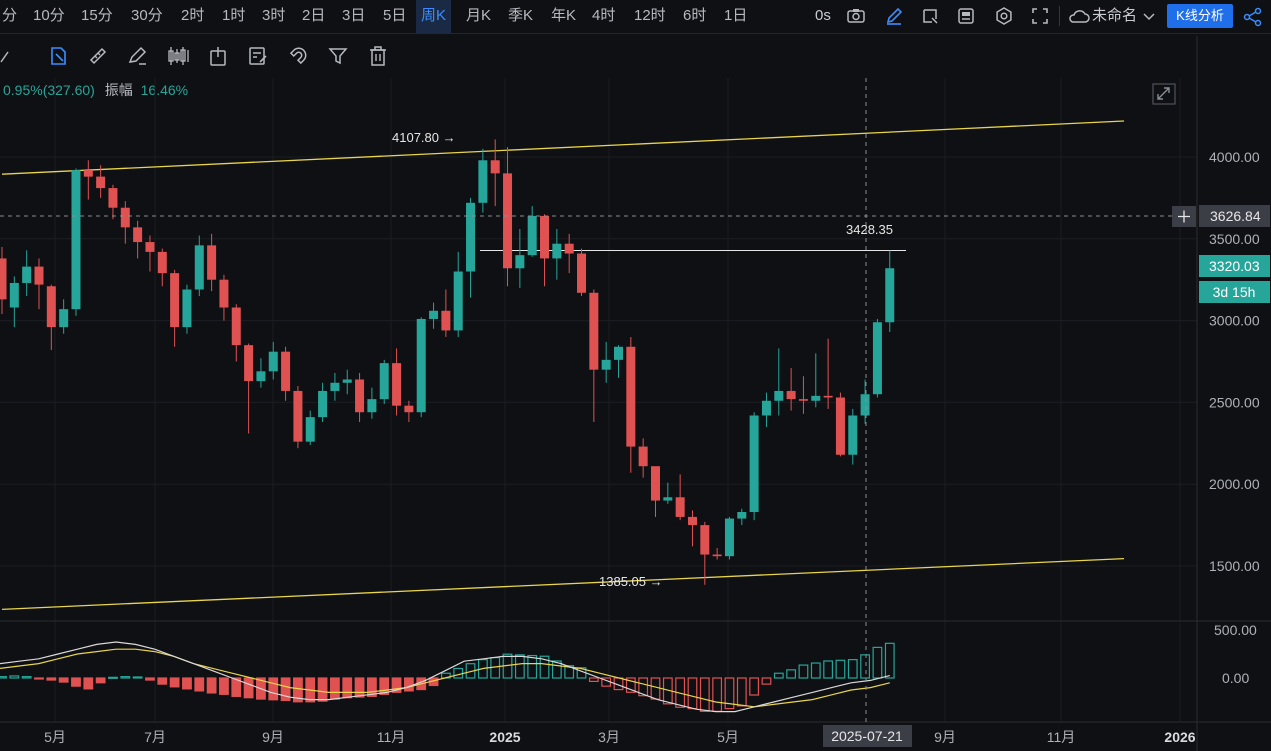 The height and width of the screenshot is (751, 1271). I want to click on high-annotation: 4107.80 →, so click(424, 137).